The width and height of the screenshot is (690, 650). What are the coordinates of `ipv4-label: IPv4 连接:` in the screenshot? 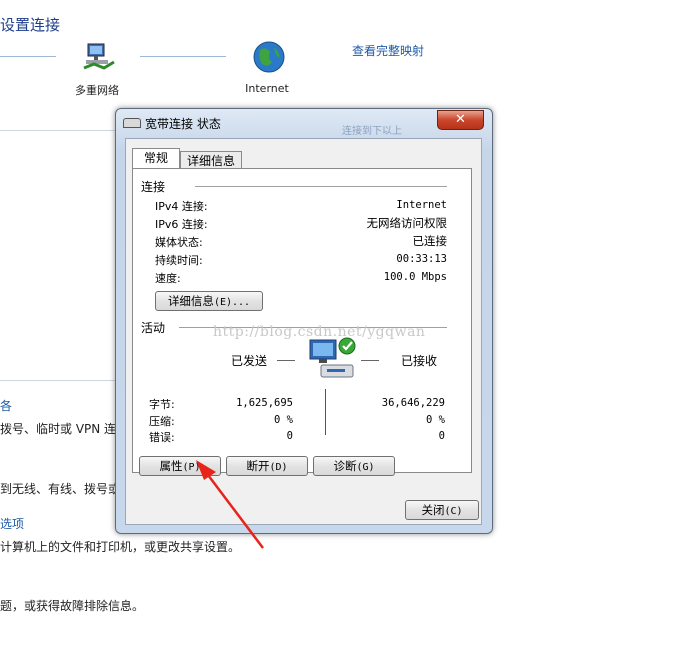 It's located at (181, 206).